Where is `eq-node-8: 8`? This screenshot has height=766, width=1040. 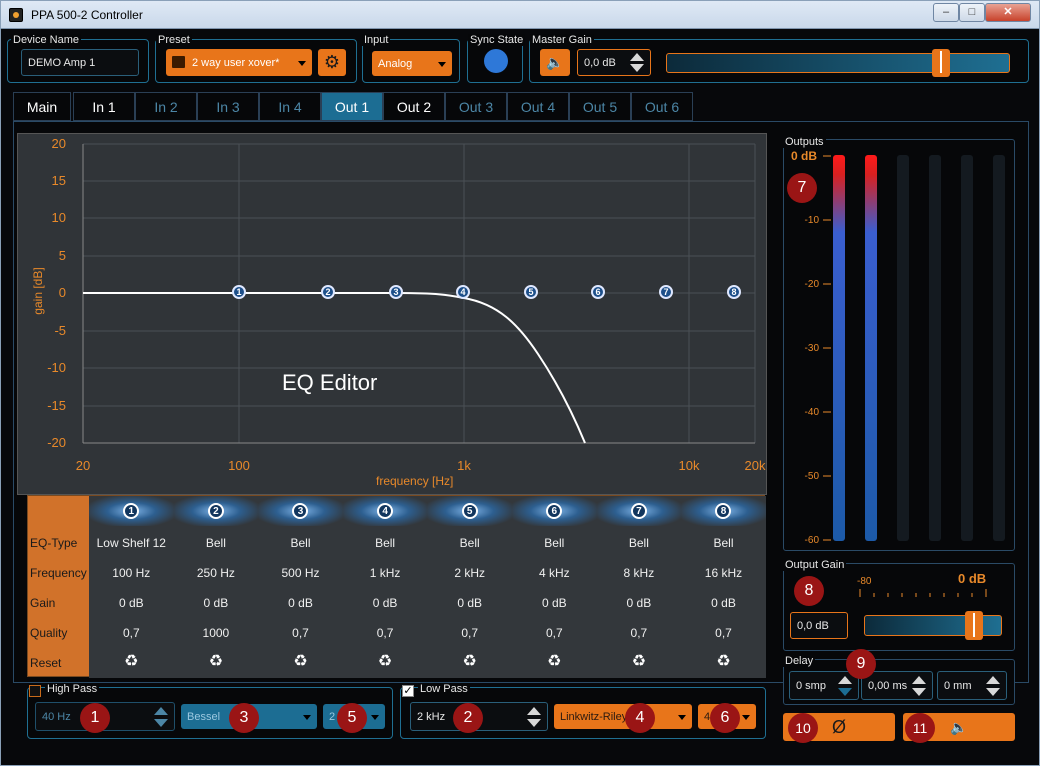 eq-node-8: 8 is located at coordinates (734, 292).